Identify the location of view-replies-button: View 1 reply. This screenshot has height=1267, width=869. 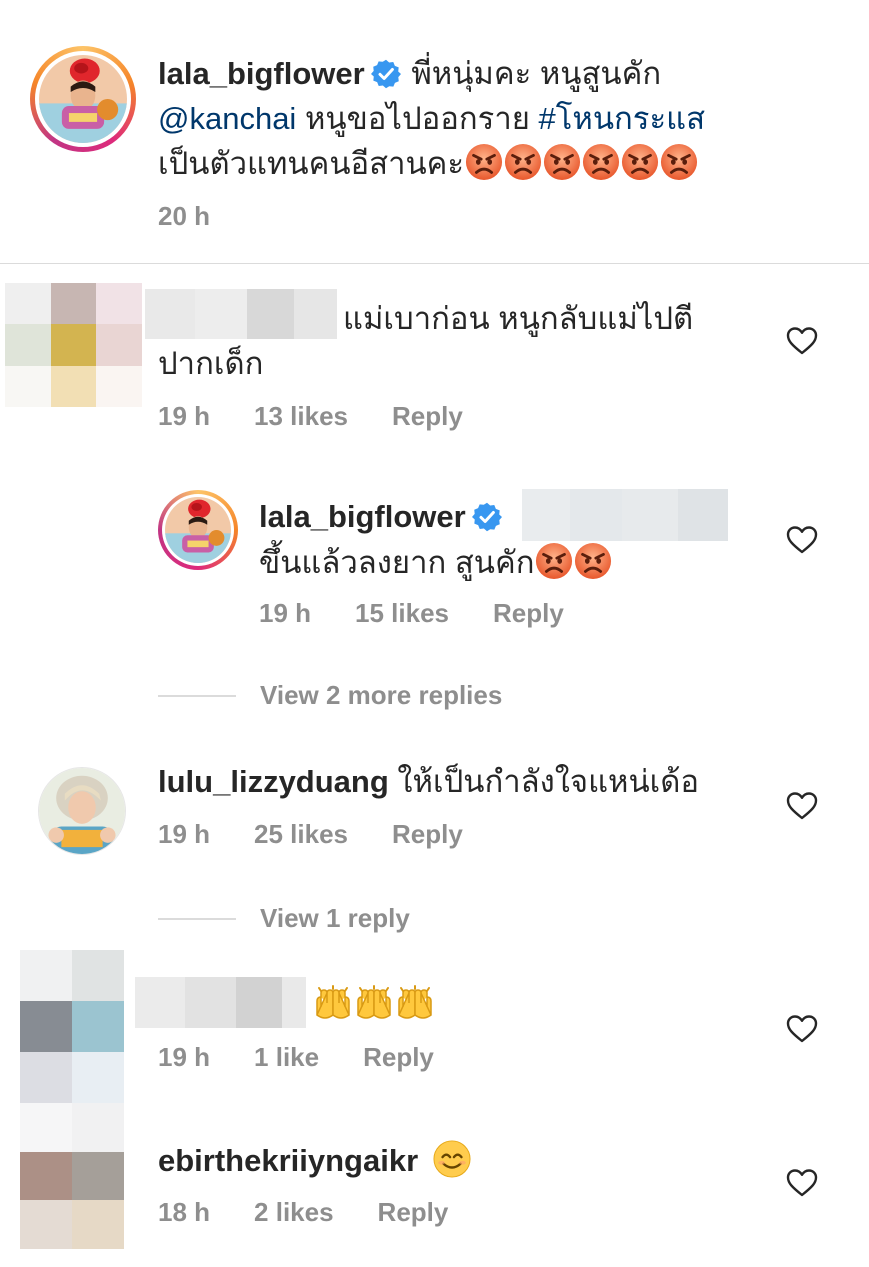
(284, 918).